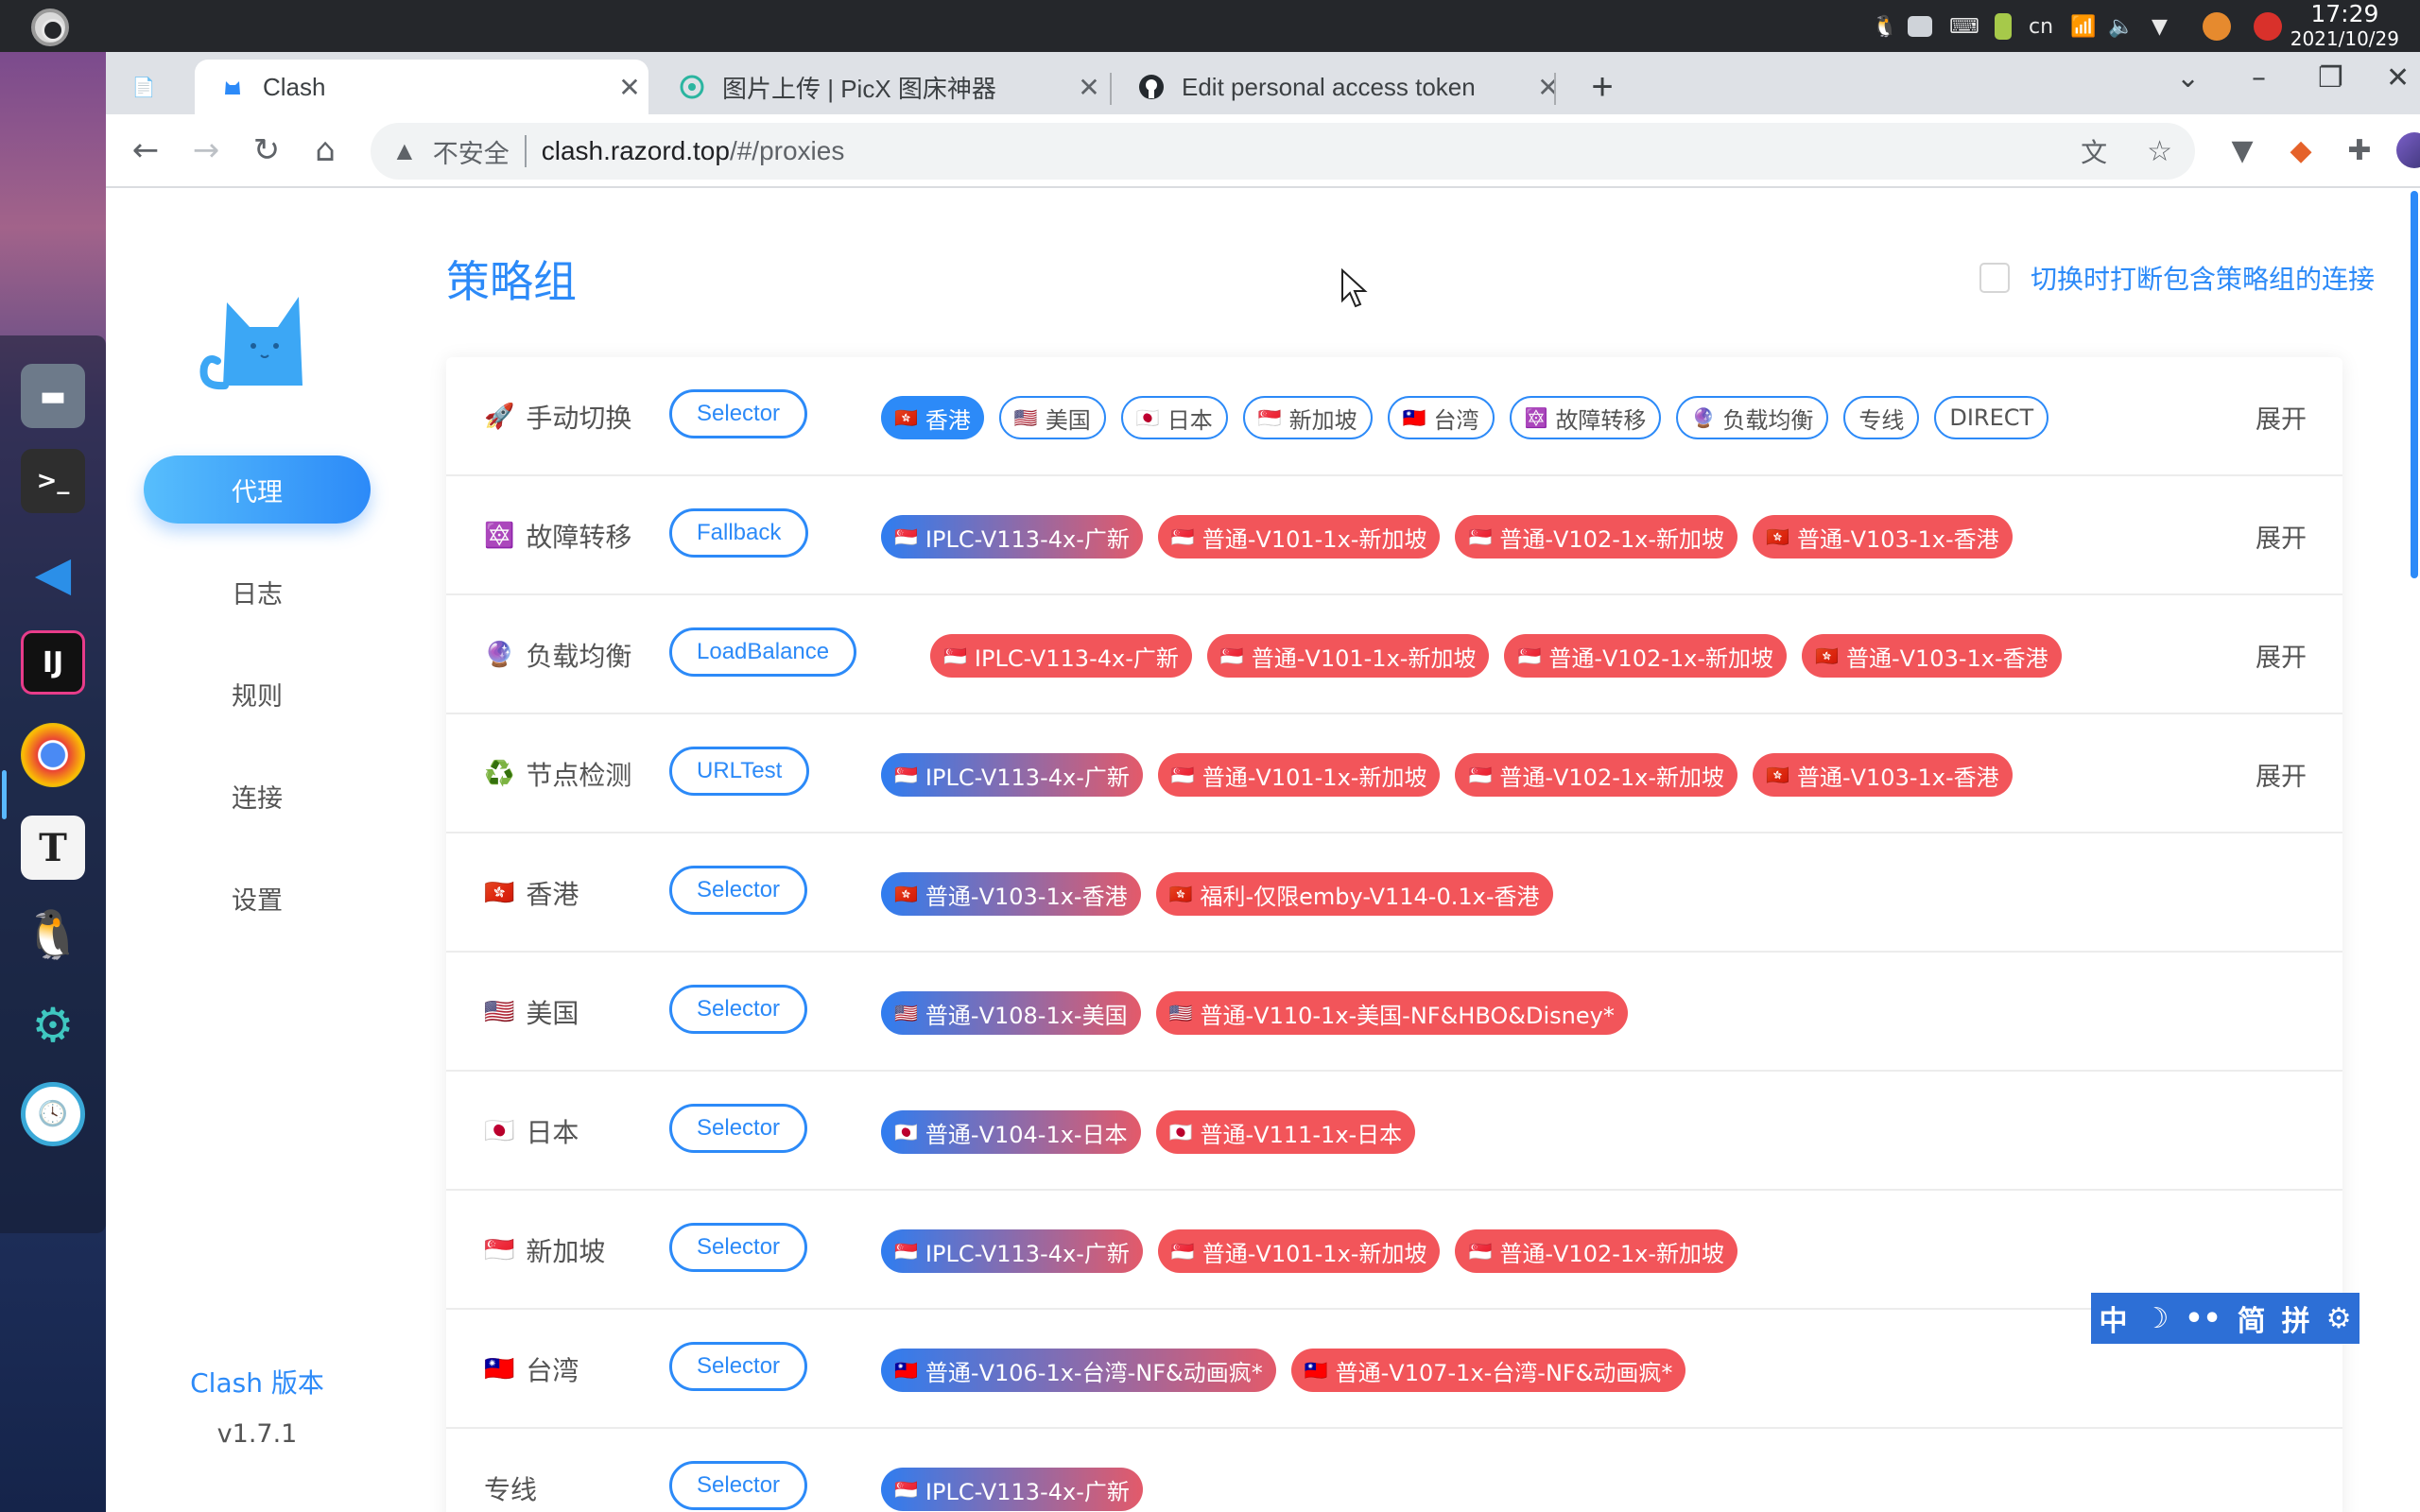 The image size is (2420, 1512). I want to click on volume-tray-icon: 🔈, so click(2121, 26).